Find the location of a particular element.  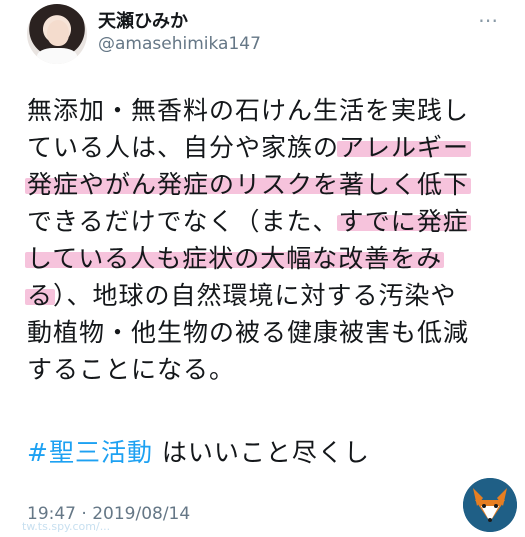

avatar is located at coordinates (57, 34).